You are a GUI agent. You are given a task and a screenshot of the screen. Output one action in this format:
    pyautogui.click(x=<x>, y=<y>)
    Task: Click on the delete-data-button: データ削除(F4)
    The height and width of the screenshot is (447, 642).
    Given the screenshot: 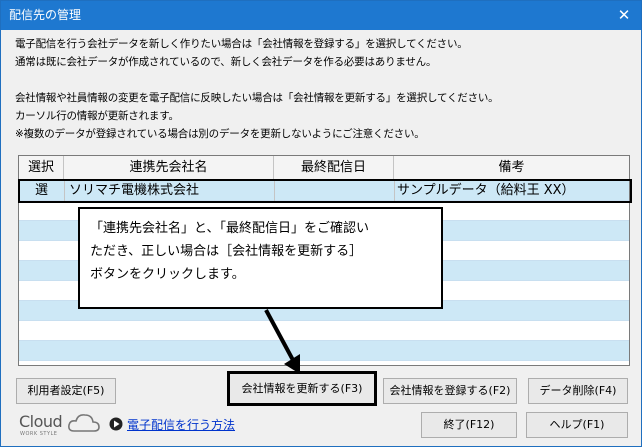 What is the action you would take?
    pyautogui.click(x=578, y=391)
    